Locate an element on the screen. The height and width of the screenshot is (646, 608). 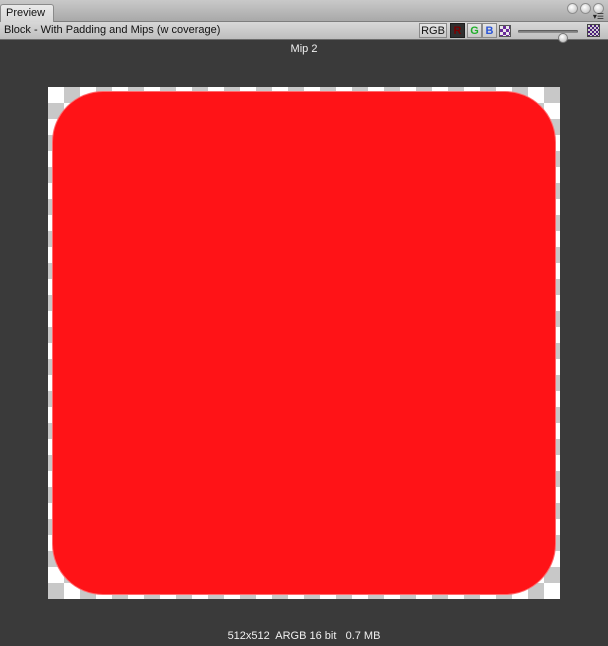
zoom-slider is located at coordinates (548, 36).